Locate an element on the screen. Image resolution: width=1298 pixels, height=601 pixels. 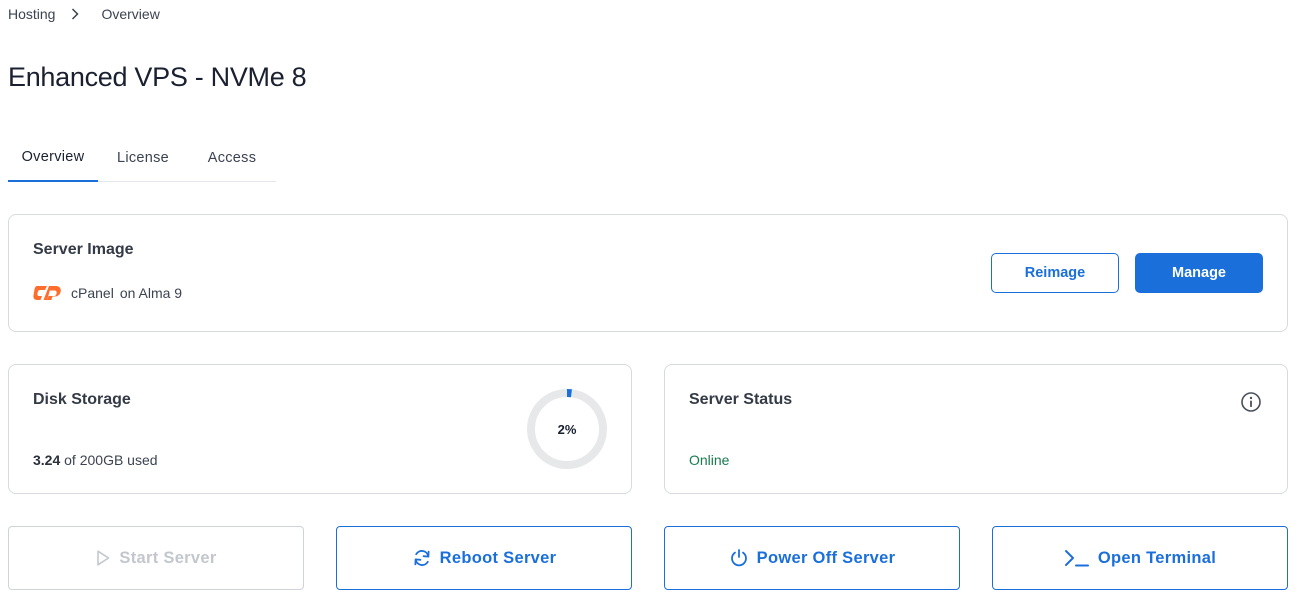
chevron-right-icon is located at coordinates (75, 14).